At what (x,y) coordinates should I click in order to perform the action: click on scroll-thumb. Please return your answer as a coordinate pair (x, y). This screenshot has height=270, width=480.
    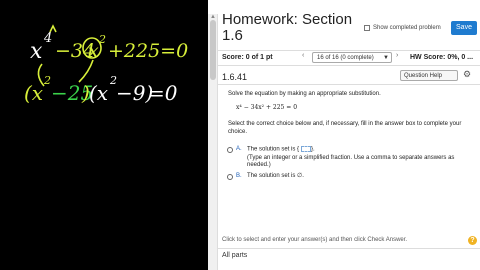
    Looking at the image, I should click on (213, 50).